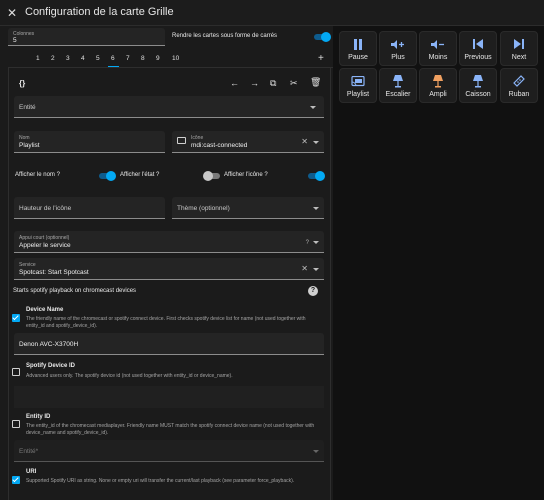  What do you see at coordinates (89, 142) in the screenshot?
I see `name-field: Nom Playlist` at bounding box center [89, 142].